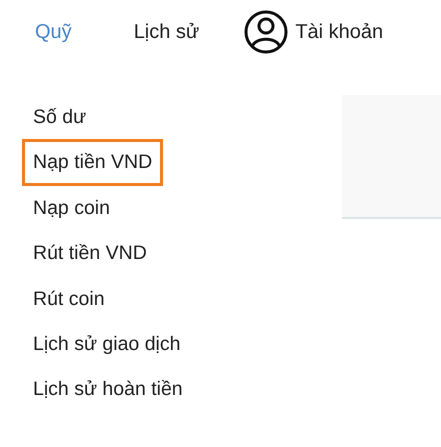 The width and height of the screenshot is (441, 447). What do you see at coordinates (90, 253) in the screenshot?
I see `menu-item: Rút tiền VND` at bounding box center [90, 253].